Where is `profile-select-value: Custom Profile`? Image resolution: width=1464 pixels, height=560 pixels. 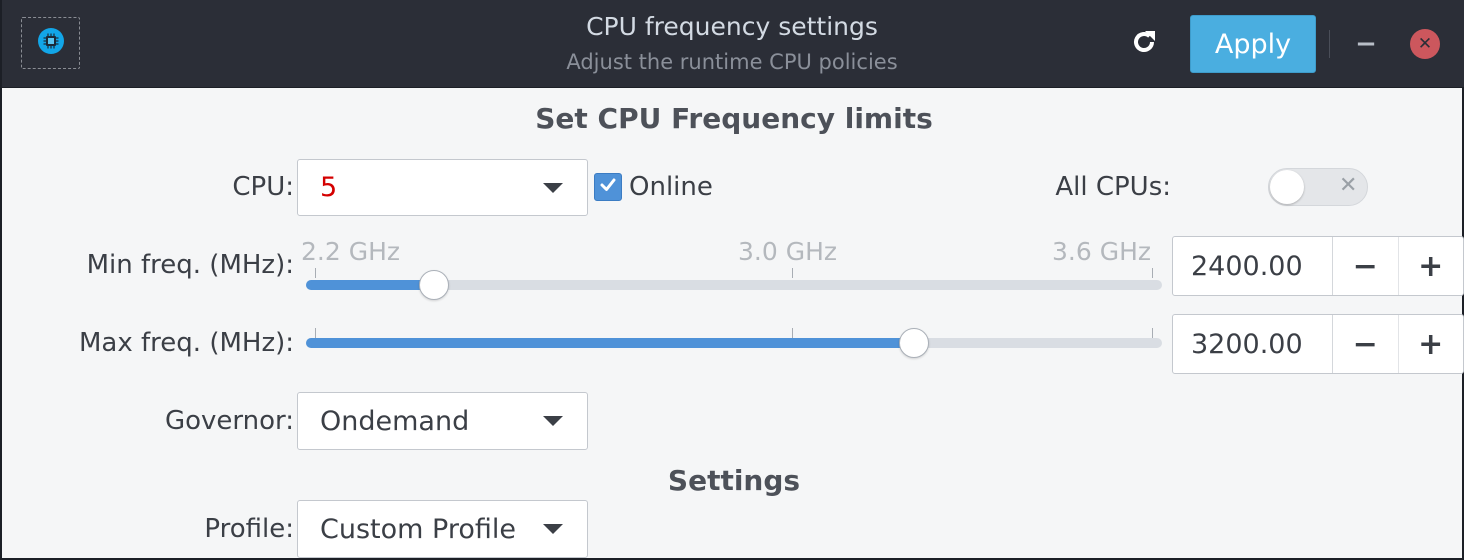 profile-select-value: Custom Profile is located at coordinates (418, 529).